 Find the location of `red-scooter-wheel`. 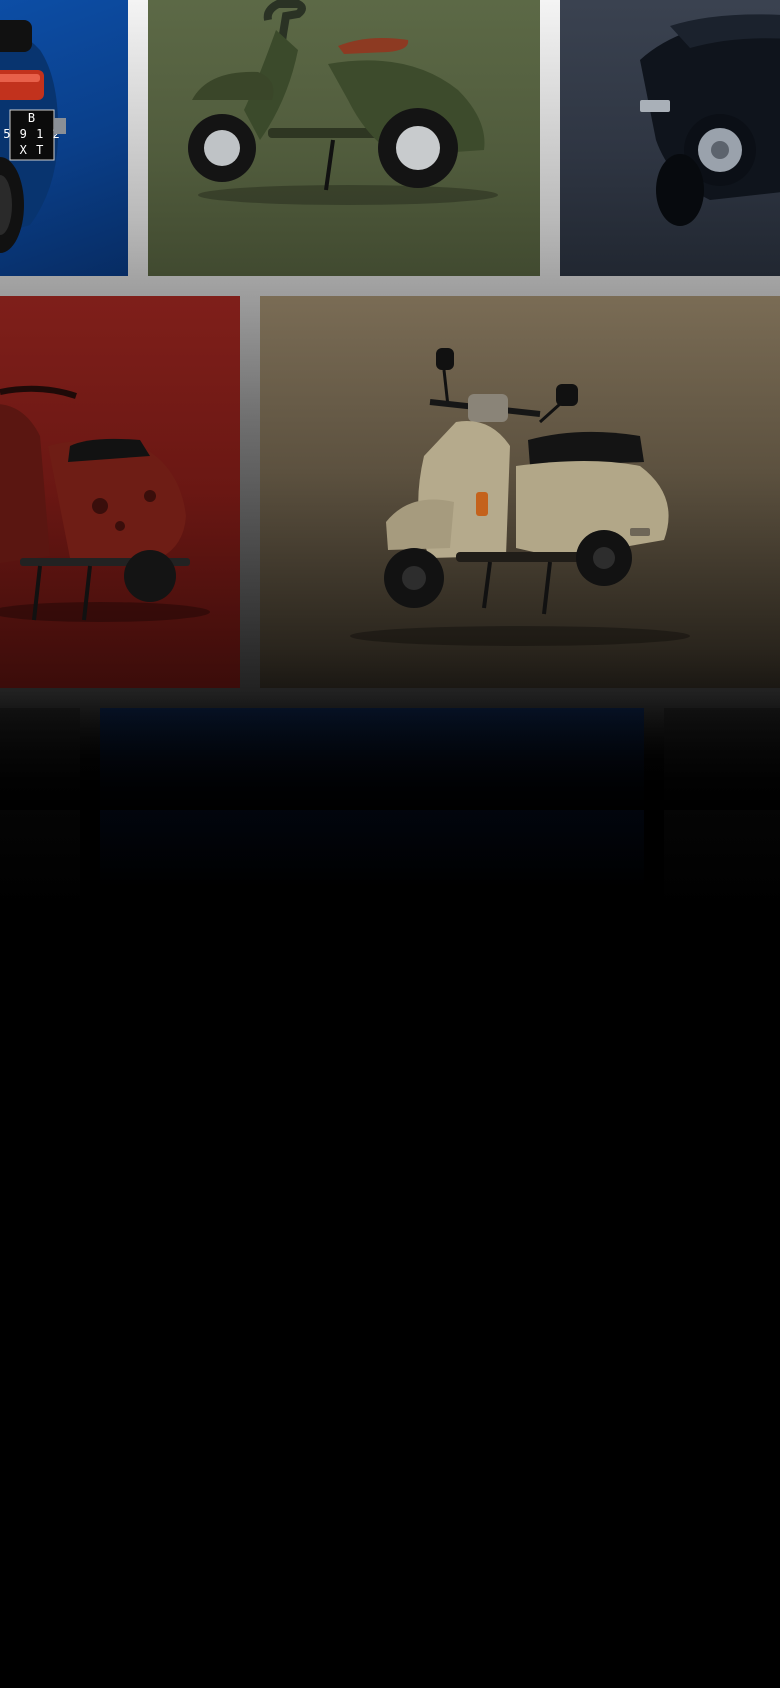

red-scooter-wheel is located at coordinates (150, 576).